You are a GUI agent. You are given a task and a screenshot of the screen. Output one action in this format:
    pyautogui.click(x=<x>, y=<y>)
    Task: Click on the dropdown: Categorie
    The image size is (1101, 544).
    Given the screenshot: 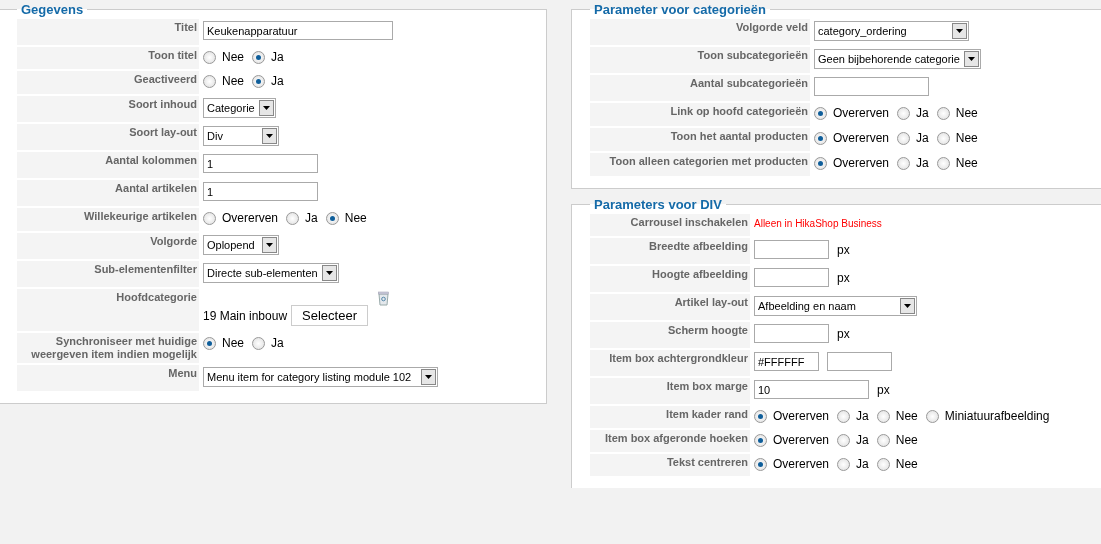 What is the action you would take?
    pyautogui.click(x=239, y=108)
    